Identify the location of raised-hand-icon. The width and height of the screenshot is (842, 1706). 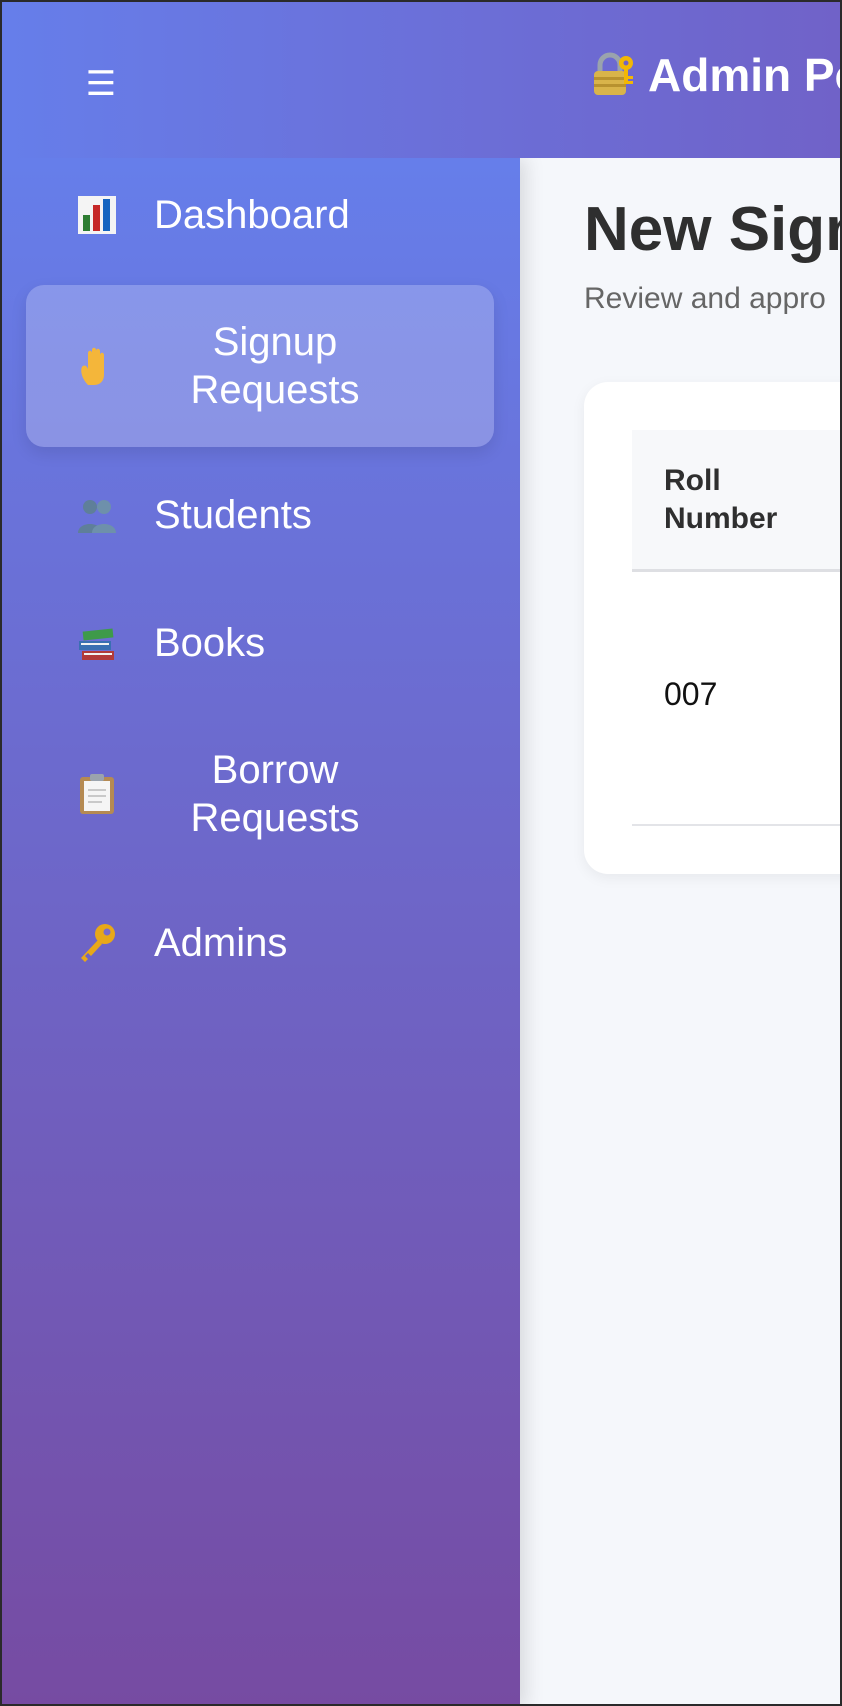
(97, 366).